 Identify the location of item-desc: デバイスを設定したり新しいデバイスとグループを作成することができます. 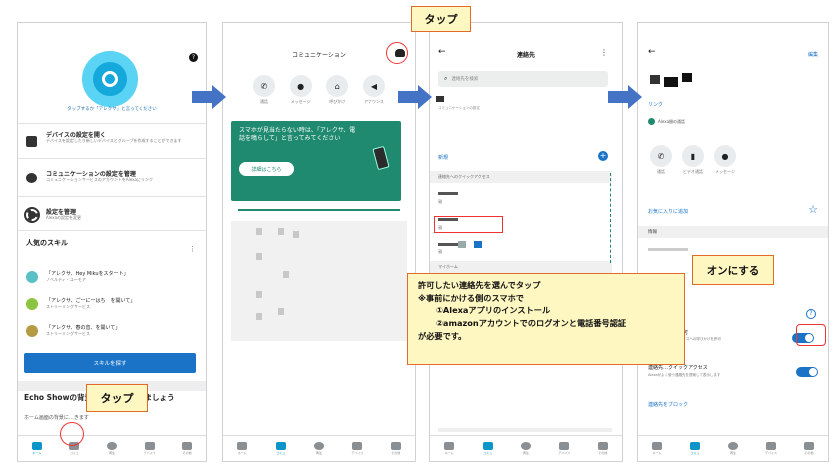
(114, 140).